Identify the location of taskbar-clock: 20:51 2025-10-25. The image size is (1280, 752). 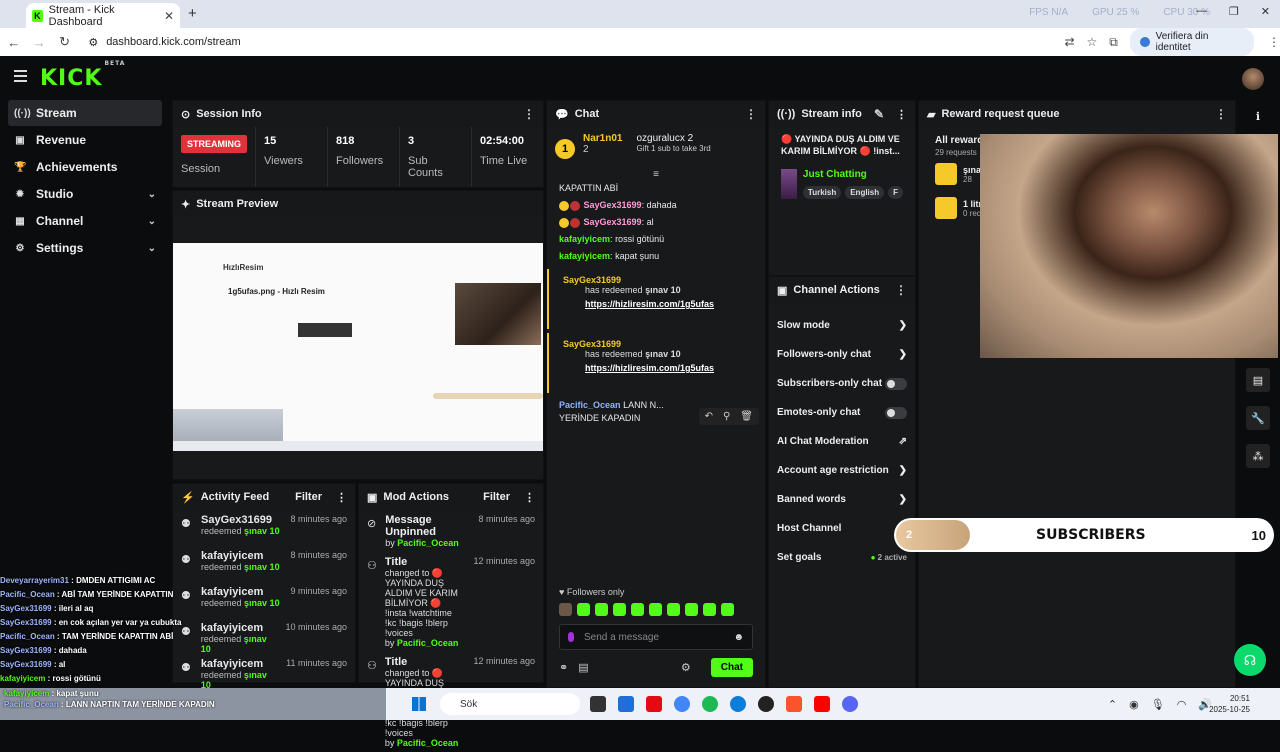
(1229, 704).